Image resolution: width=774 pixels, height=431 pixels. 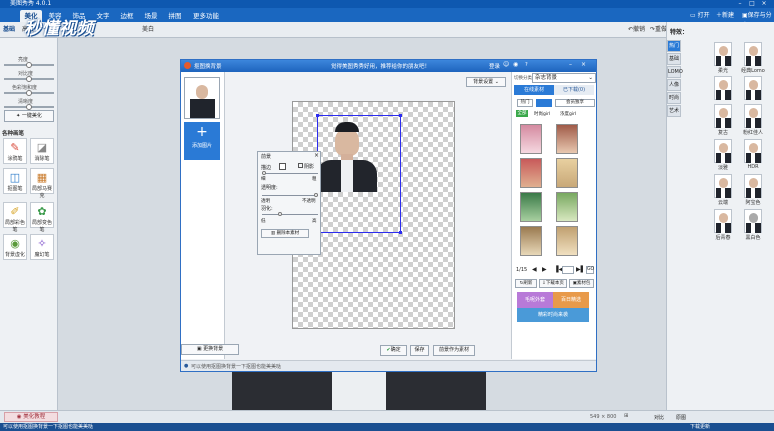 I want to click on tab-more: 更多功能, so click(x=206, y=16).